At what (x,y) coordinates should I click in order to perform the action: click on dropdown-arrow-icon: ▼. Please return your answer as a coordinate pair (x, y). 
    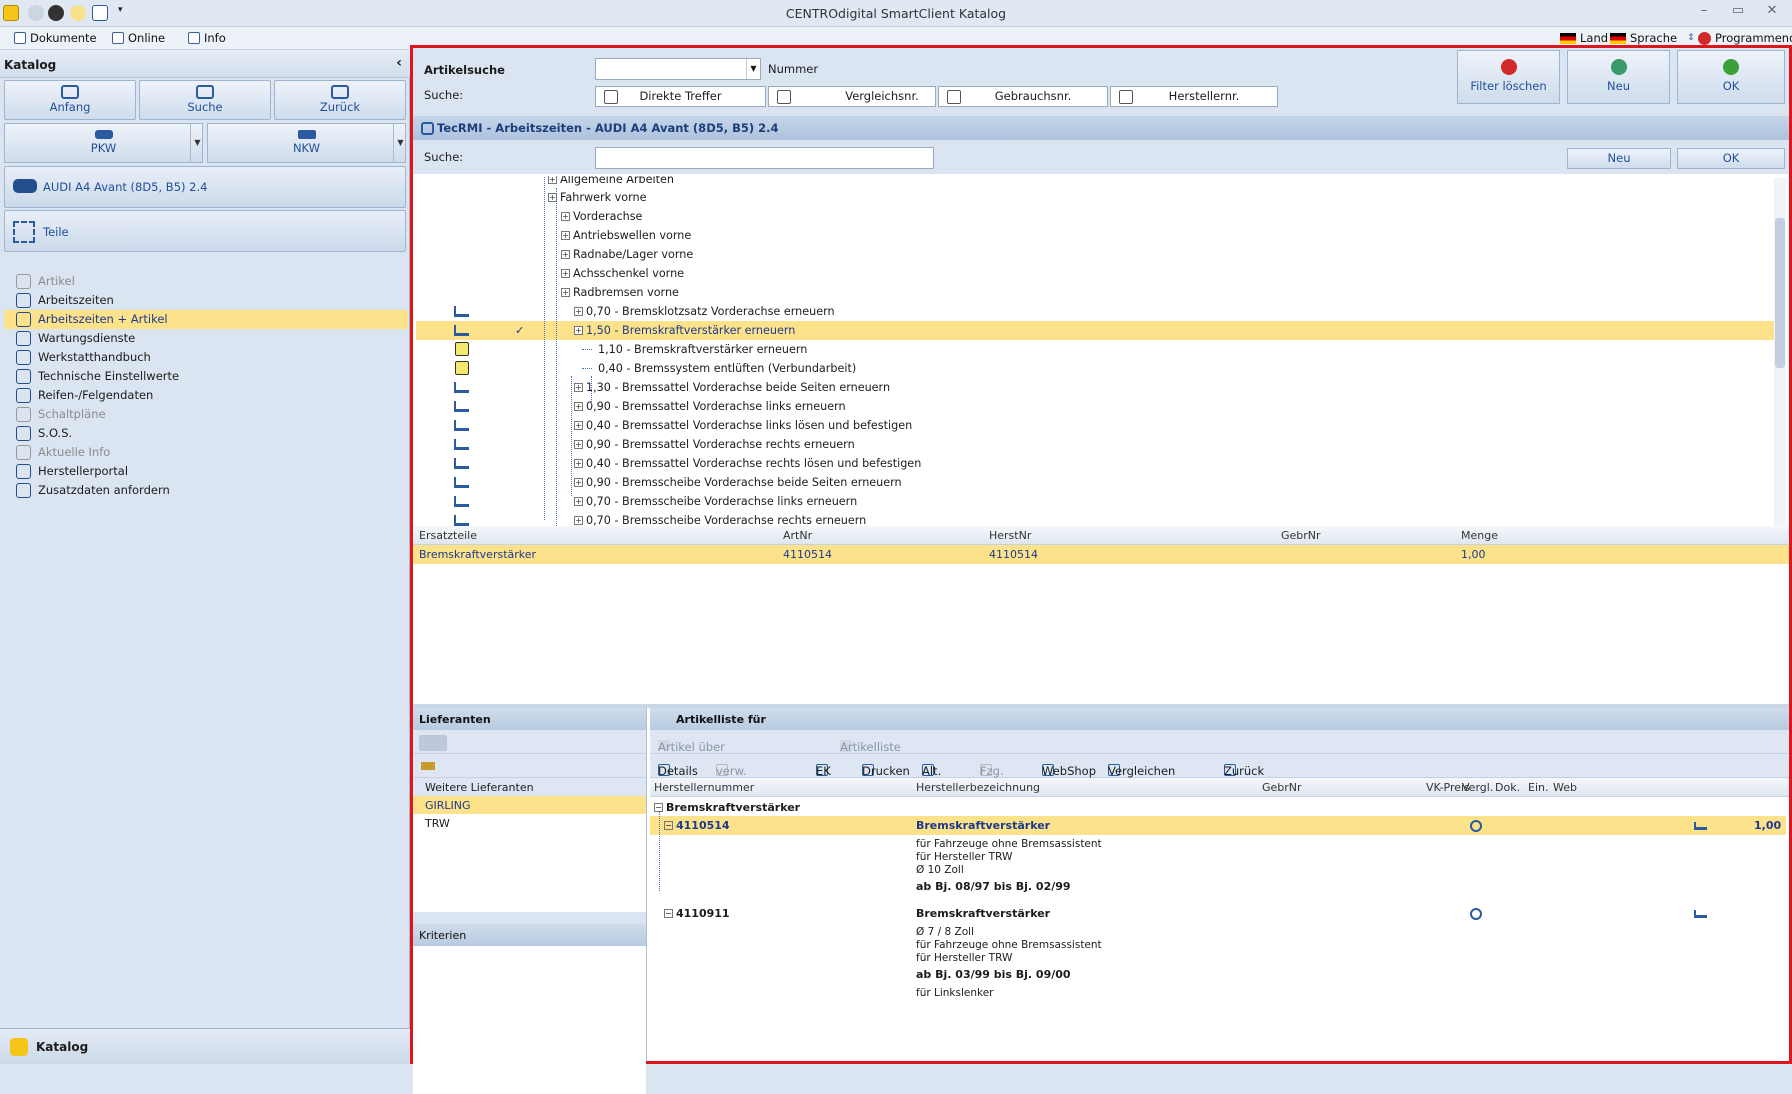
    Looking at the image, I should click on (753, 69).